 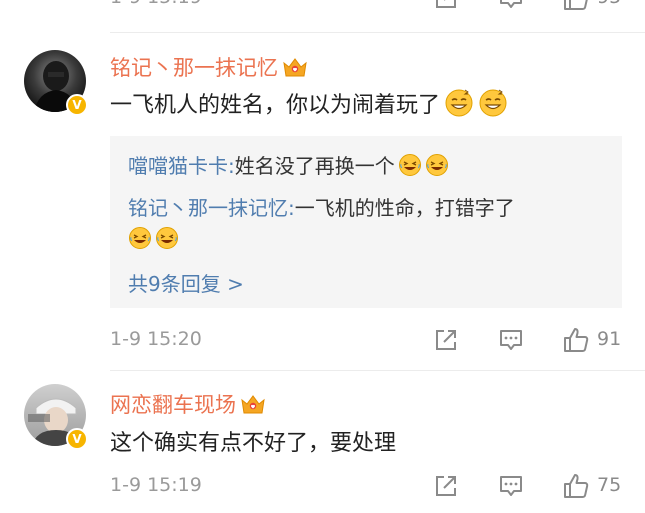 I want to click on comment-time: 1-9 15:20, so click(x=156, y=339).